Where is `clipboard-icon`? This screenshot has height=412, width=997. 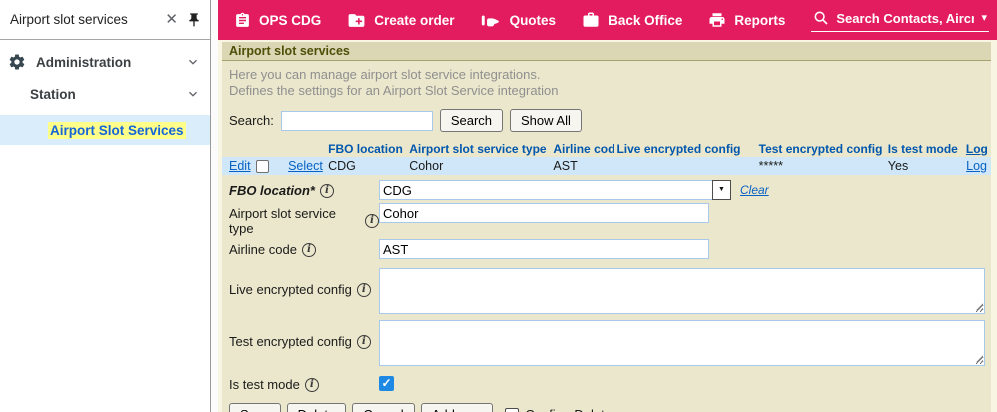
clipboard-icon is located at coordinates (242, 20).